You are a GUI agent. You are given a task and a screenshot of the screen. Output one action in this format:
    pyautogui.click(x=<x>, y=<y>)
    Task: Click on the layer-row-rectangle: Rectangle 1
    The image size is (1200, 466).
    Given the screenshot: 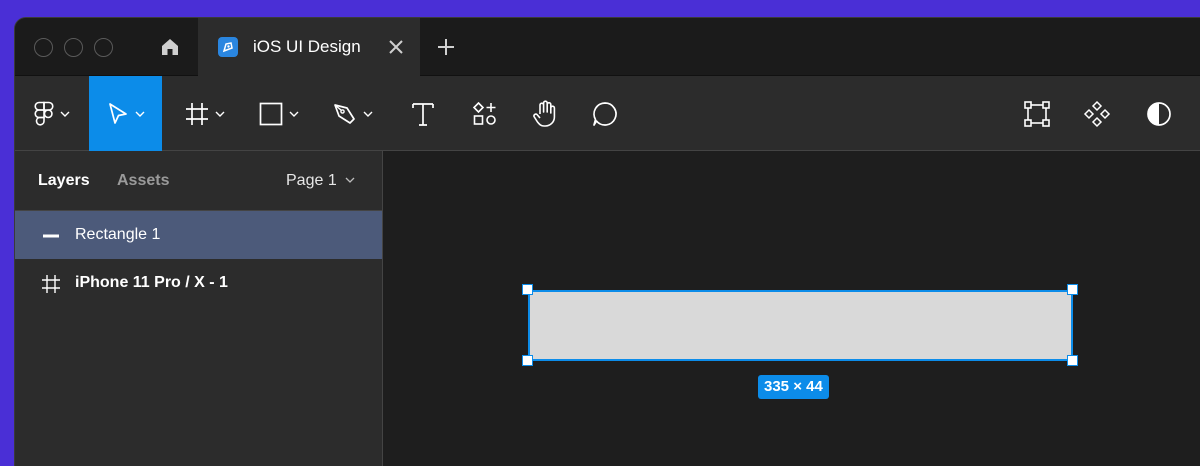 What is the action you would take?
    pyautogui.click(x=198, y=235)
    